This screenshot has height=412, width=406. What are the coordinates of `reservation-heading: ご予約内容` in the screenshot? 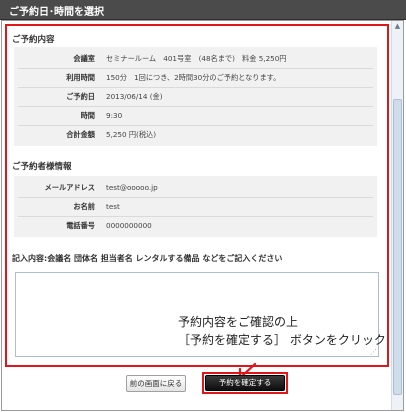 It's located at (33, 40).